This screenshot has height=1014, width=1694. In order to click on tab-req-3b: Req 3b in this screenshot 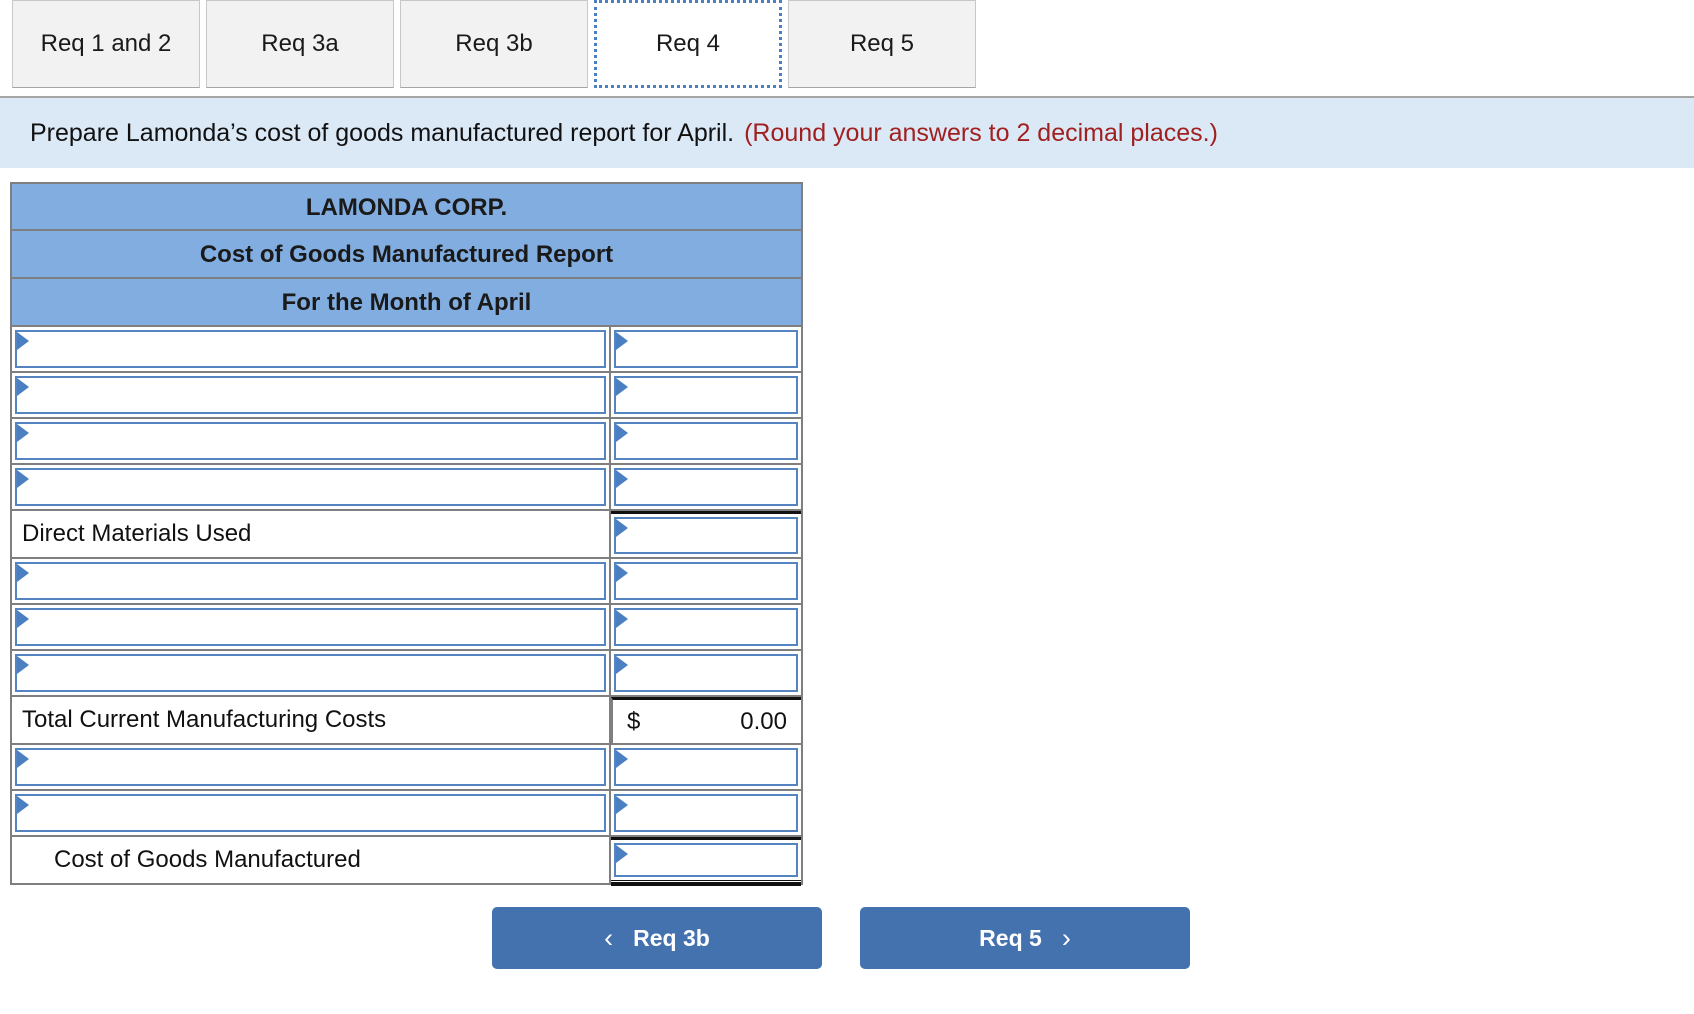, I will do `click(494, 44)`.